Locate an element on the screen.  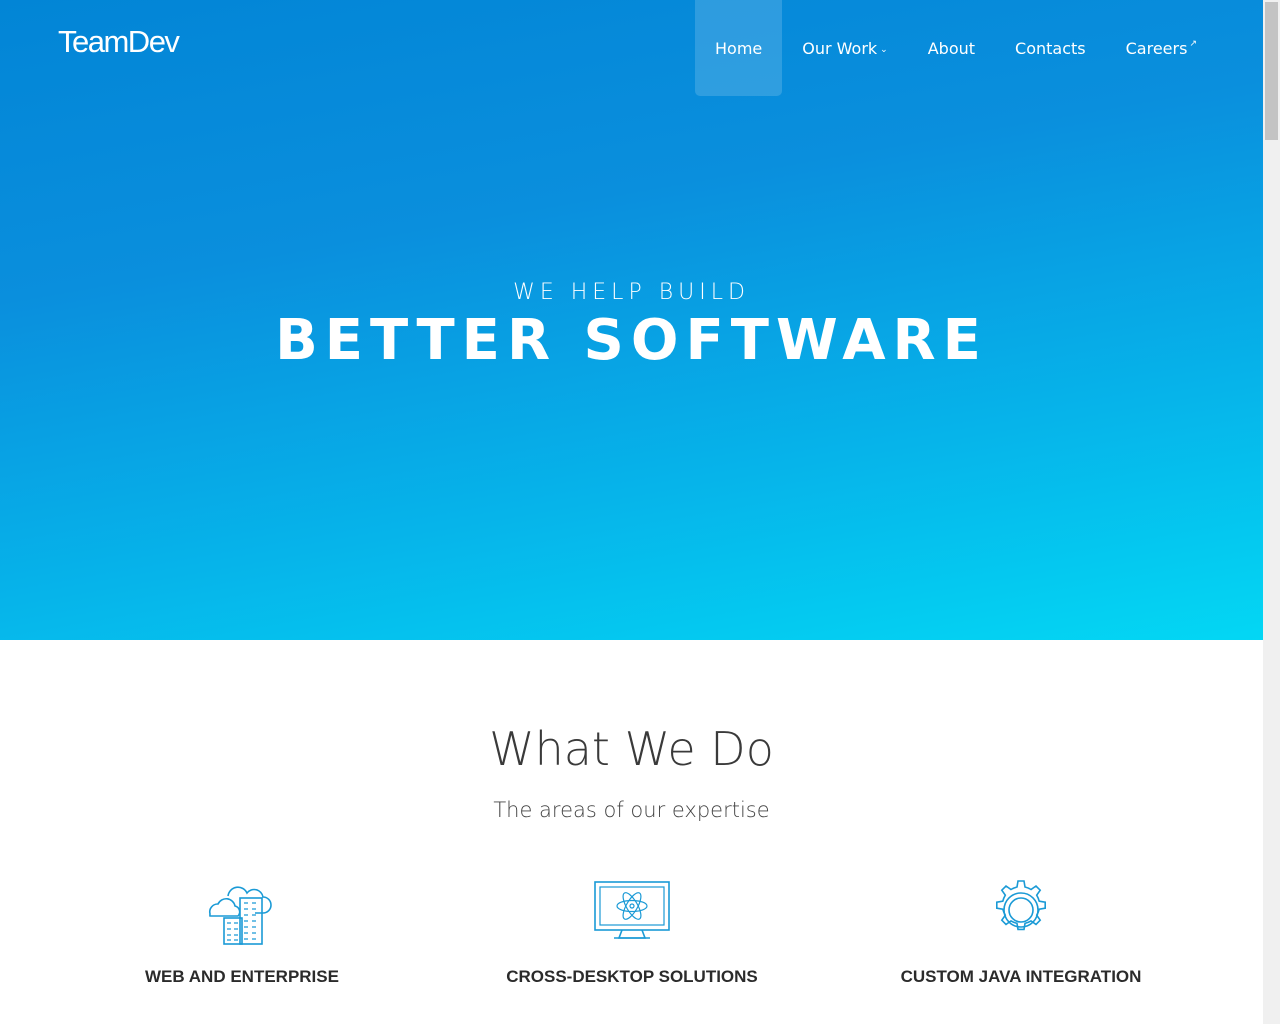
nav-item-careers: Careers ↗ is located at coordinates (1161, 48).